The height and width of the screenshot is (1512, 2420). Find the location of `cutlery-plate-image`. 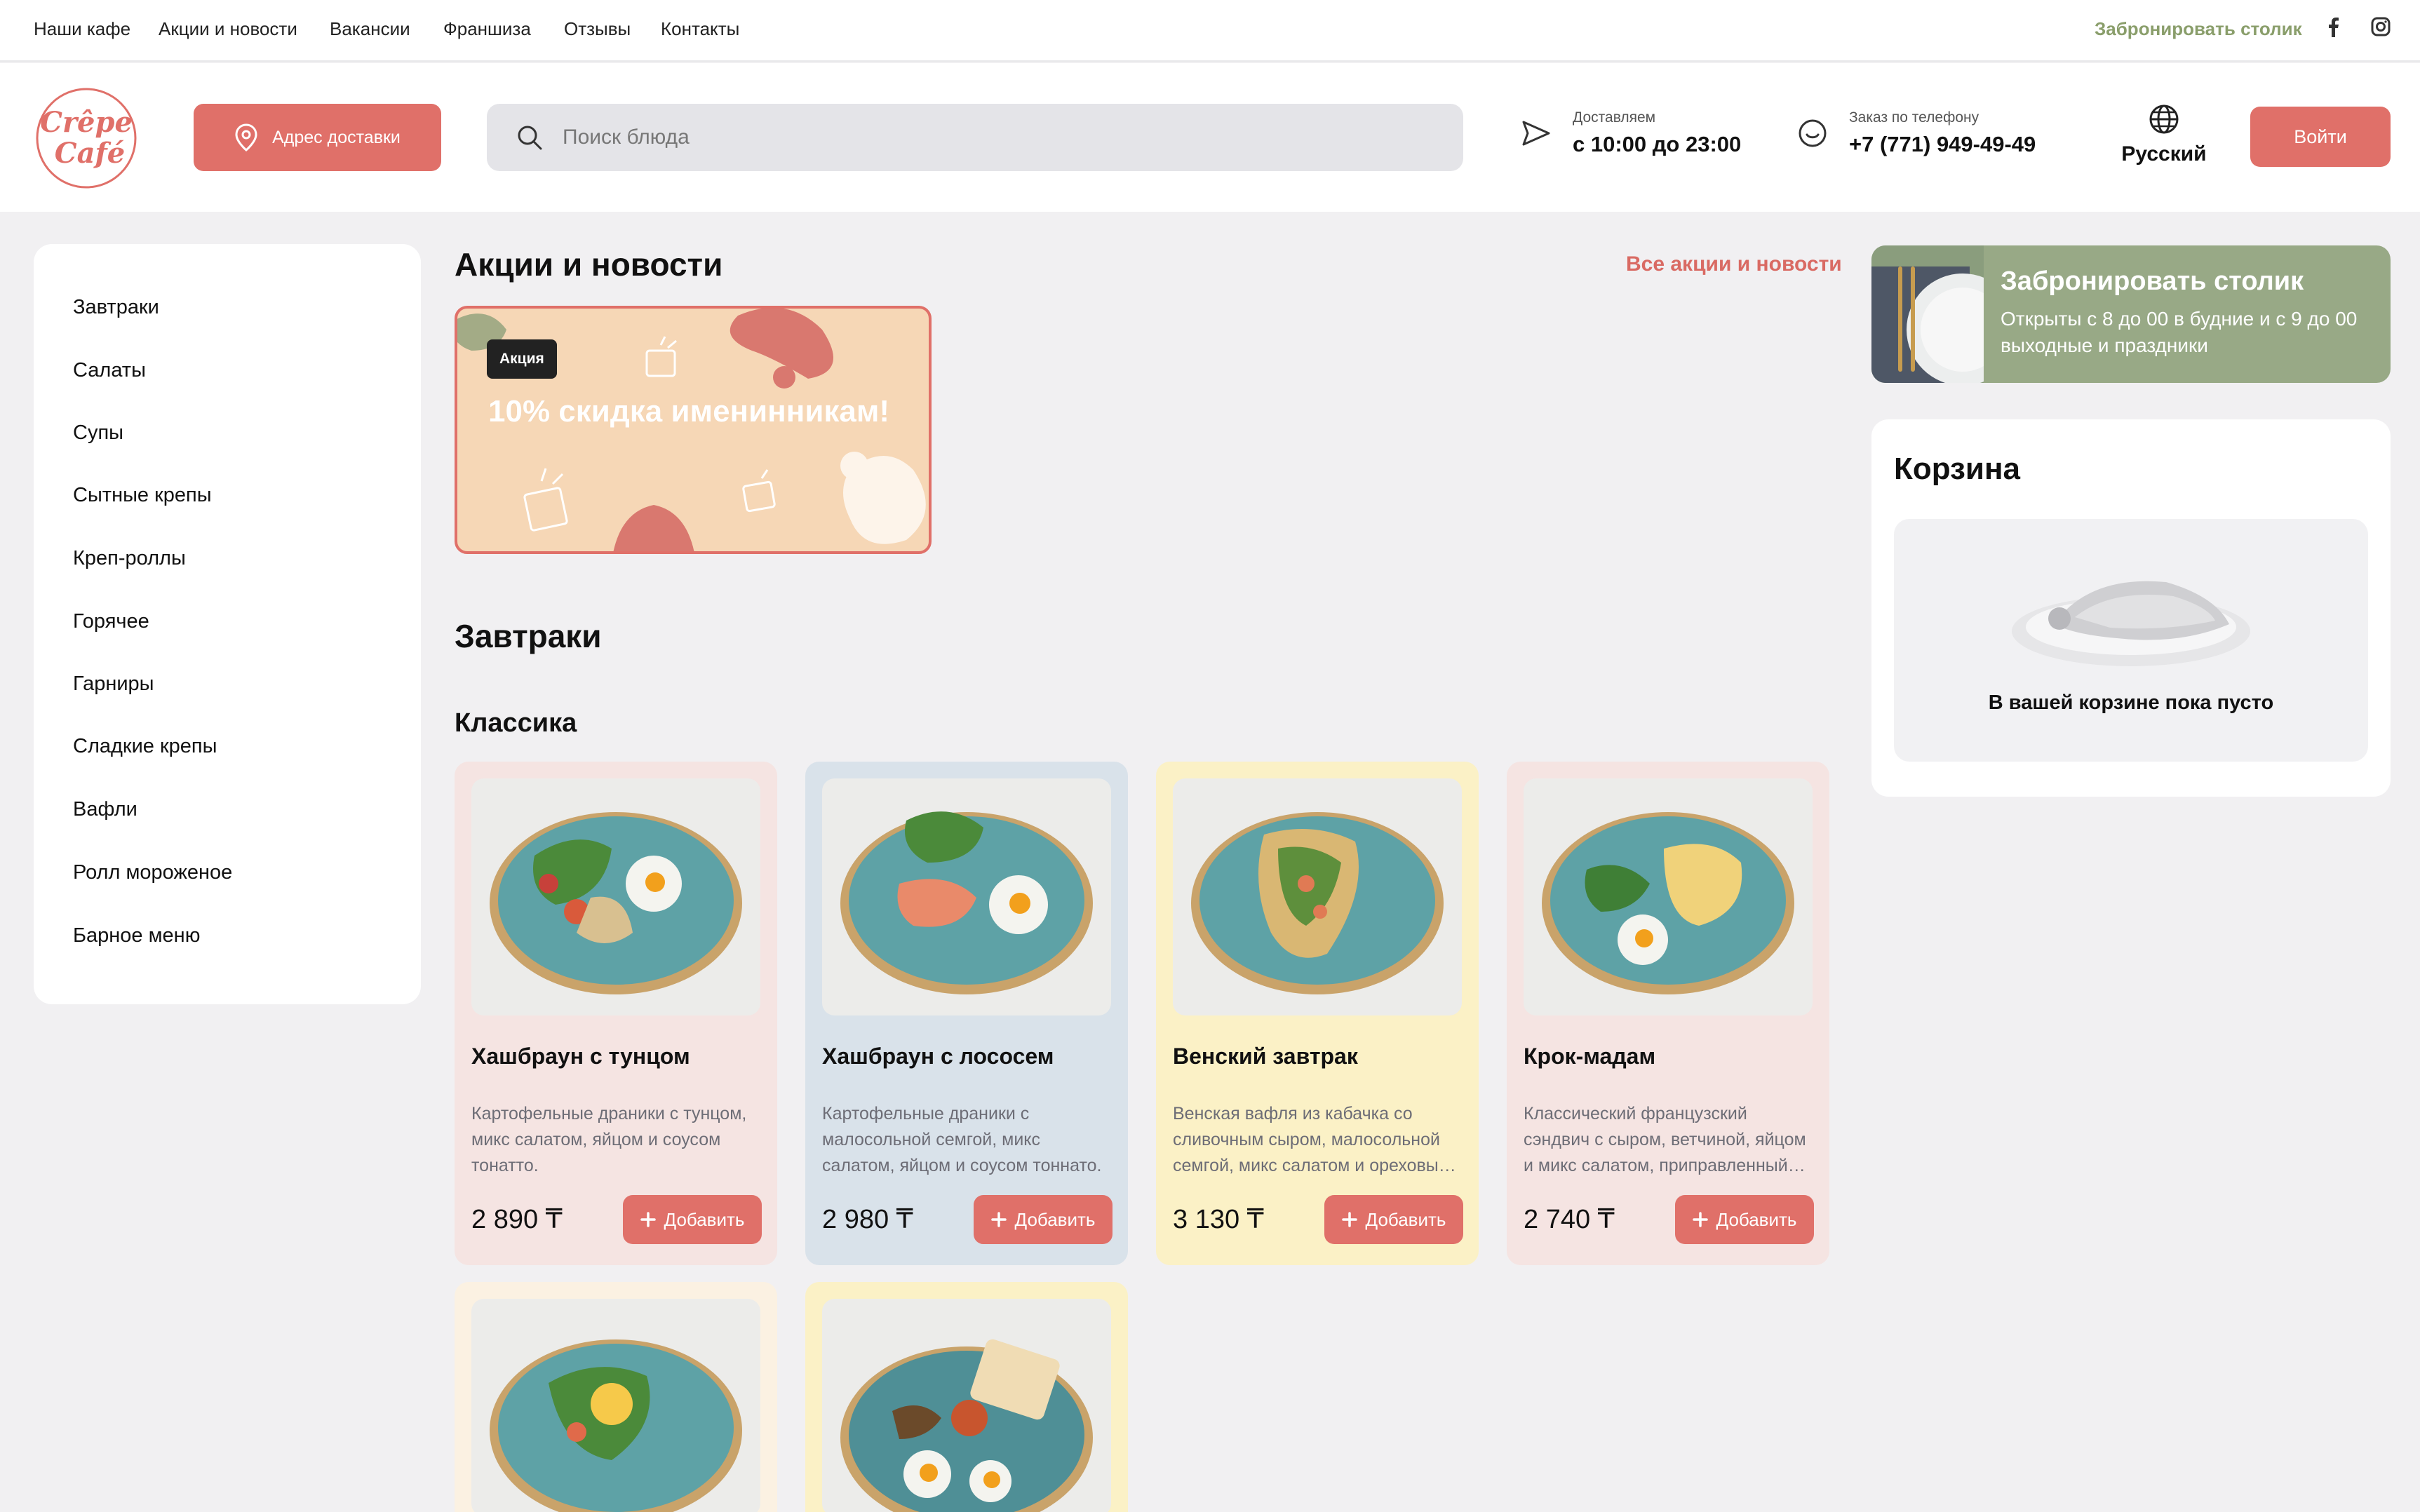

cutlery-plate-image is located at coordinates (1928, 314).